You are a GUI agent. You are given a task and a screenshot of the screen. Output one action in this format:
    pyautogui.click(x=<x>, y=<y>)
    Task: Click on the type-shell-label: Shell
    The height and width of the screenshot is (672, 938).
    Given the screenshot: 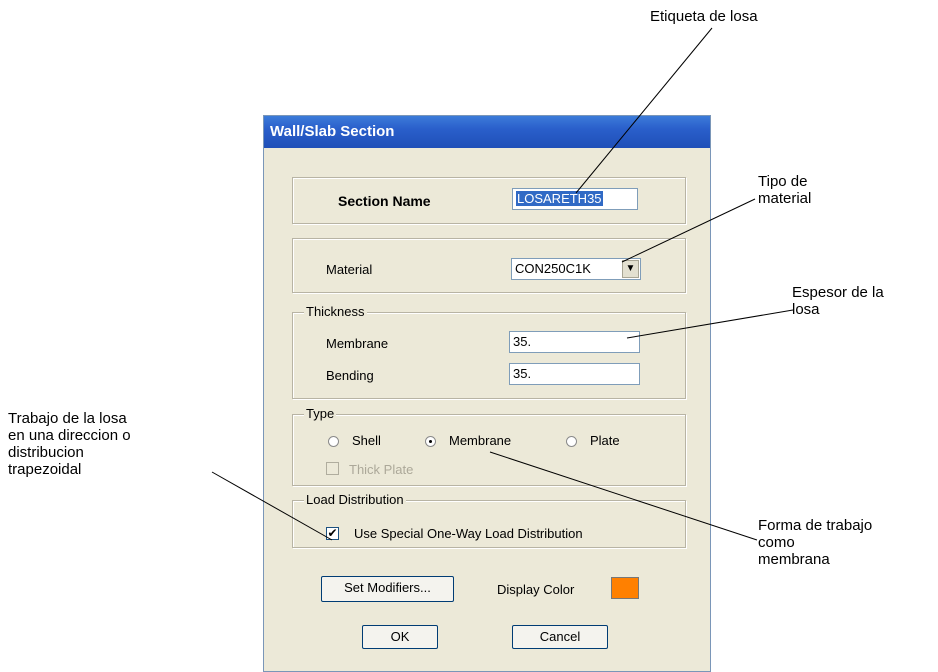 What is the action you would take?
    pyautogui.click(x=366, y=440)
    